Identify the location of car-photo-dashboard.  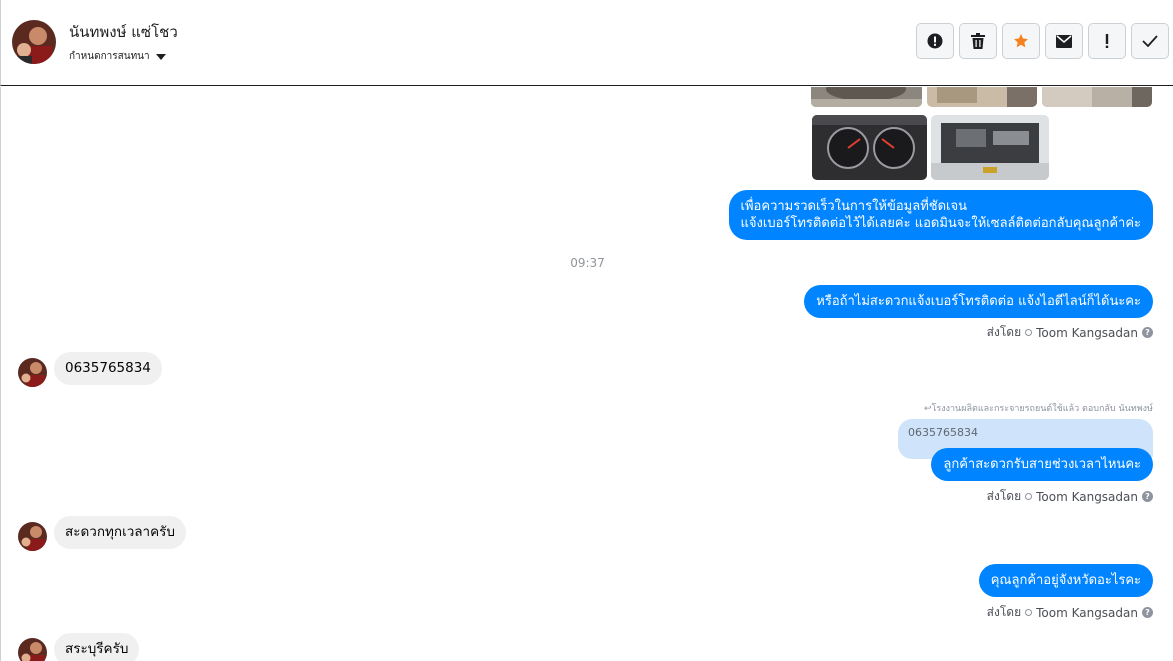
(869, 147).